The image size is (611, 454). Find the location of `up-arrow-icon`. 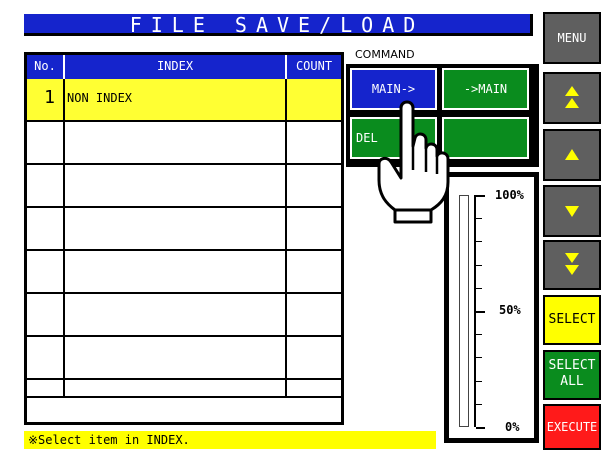

up-arrow-icon is located at coordinates (572, 154).